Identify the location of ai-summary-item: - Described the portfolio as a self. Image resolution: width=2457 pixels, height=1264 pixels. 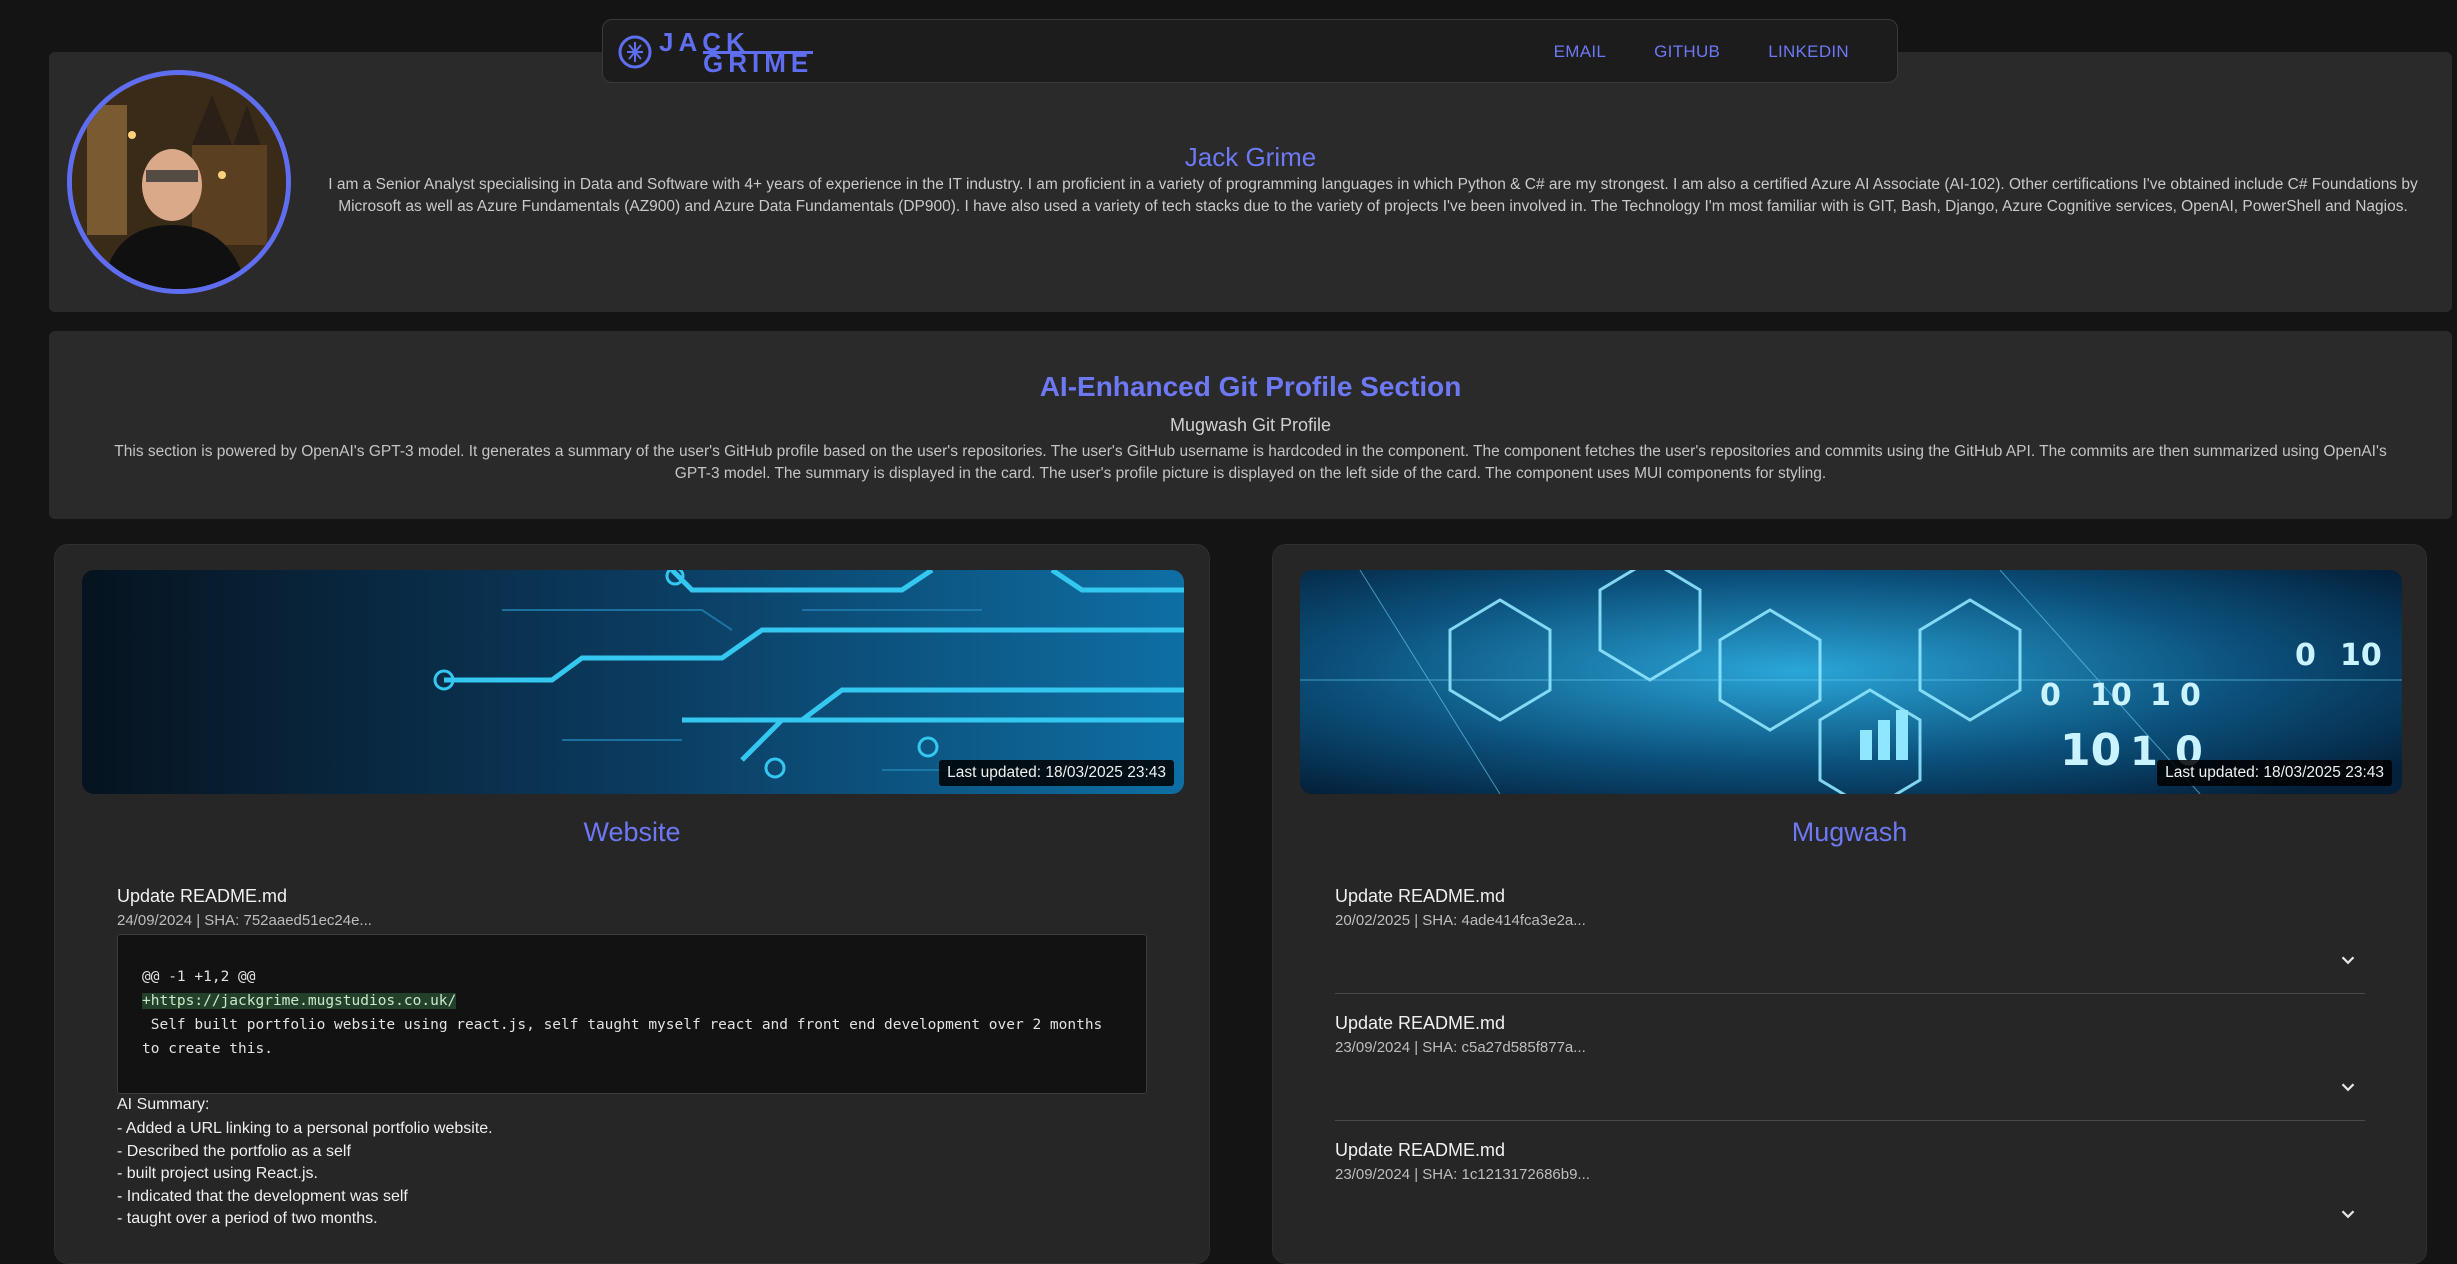
(234, 1151).